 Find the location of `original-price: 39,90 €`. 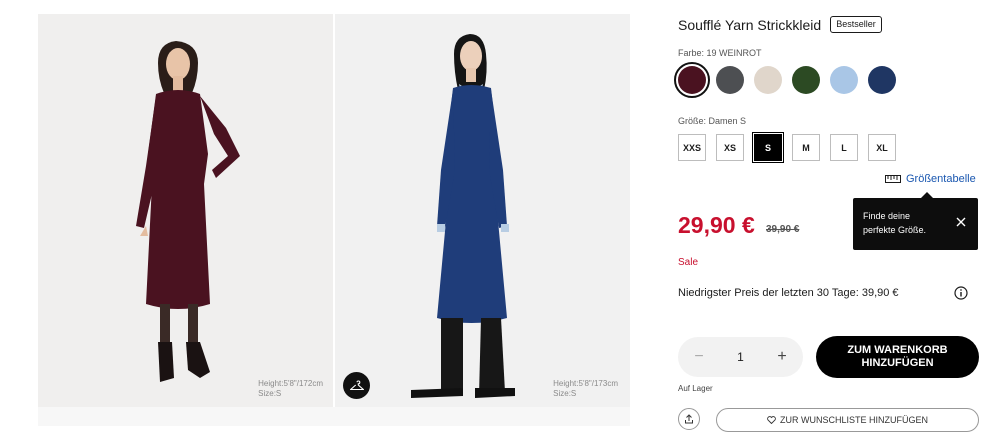

original-price: 39,90 € is located at coordinates (783, 229).